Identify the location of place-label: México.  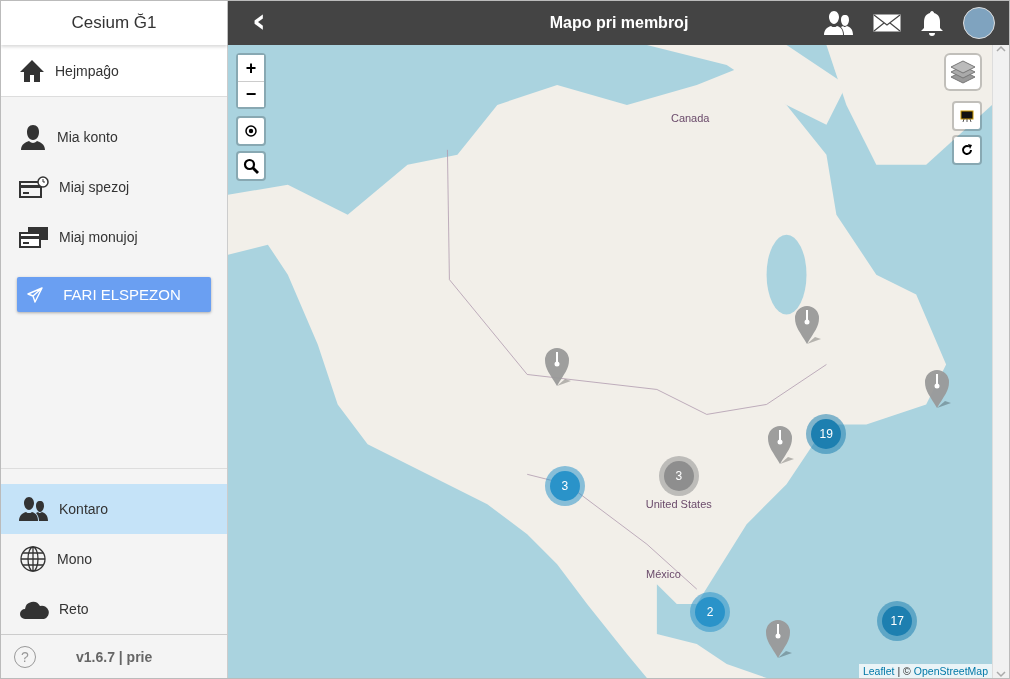
(663, 573).